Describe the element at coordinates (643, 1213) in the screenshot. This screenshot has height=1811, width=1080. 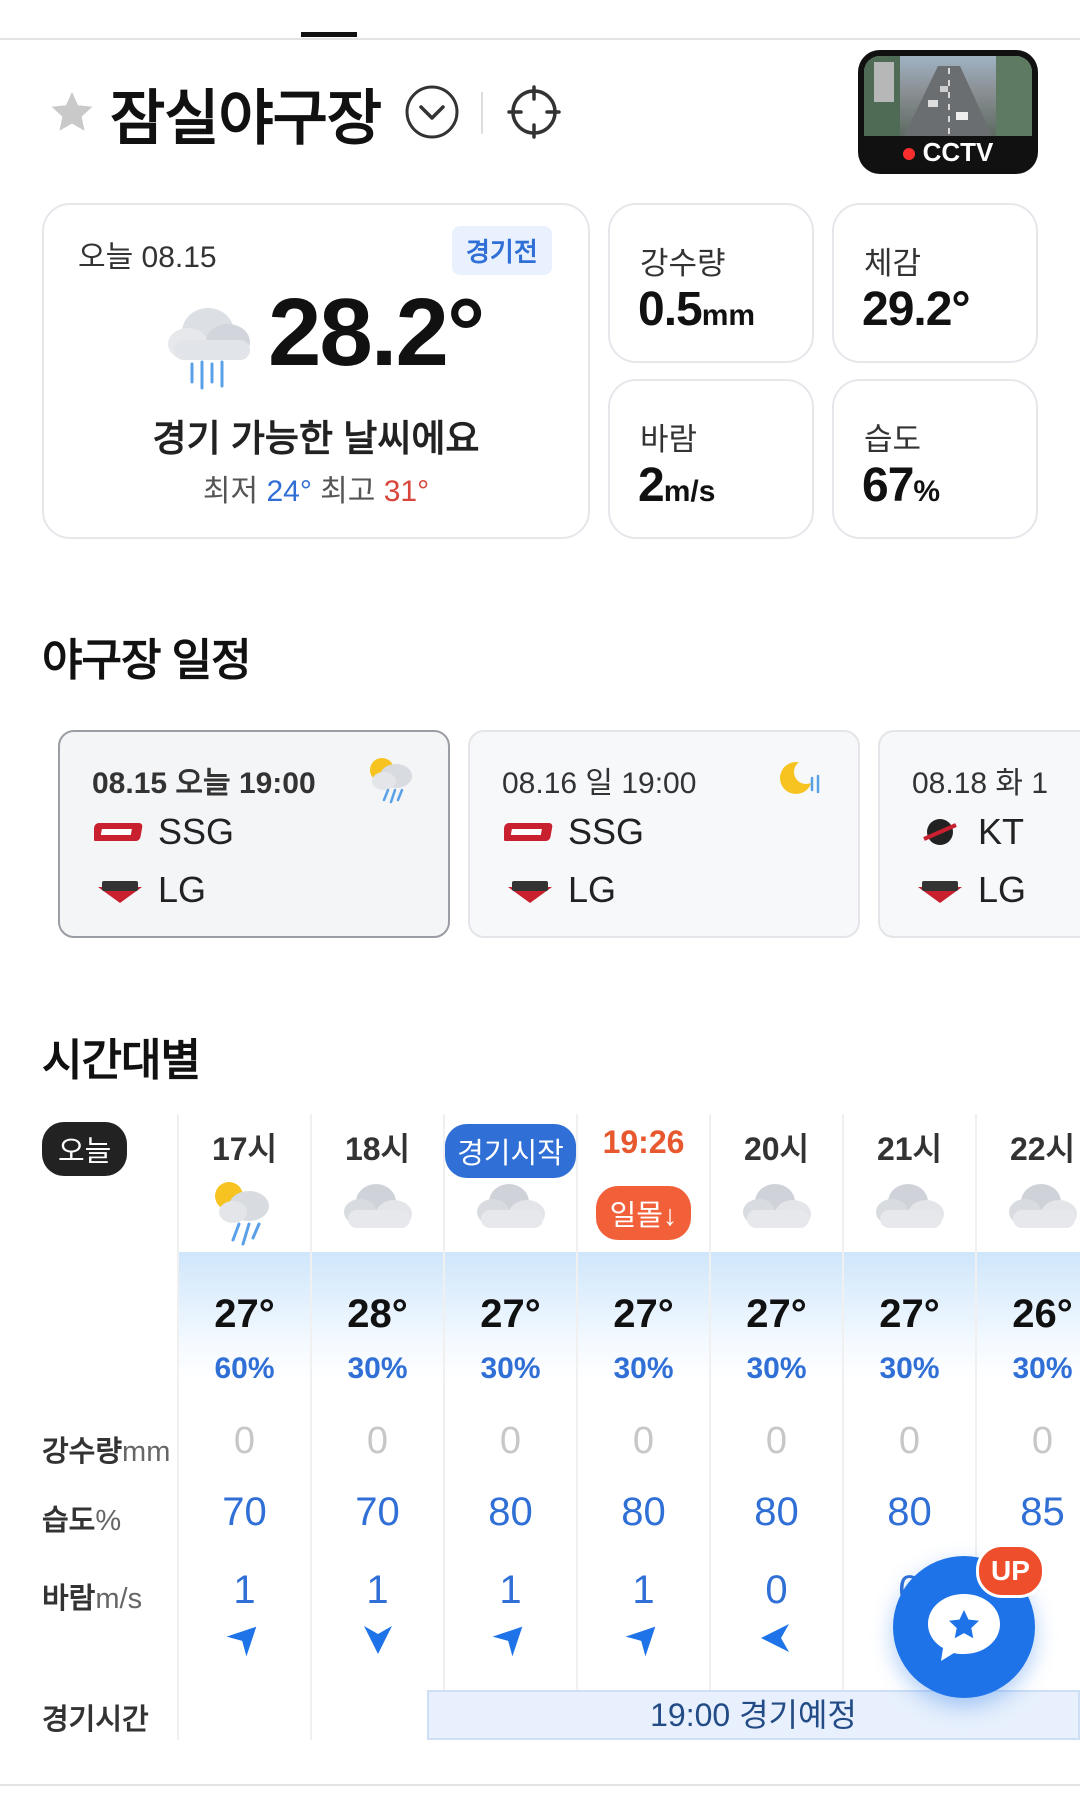
I see `sunset-badge: 일몰↓` at that location.